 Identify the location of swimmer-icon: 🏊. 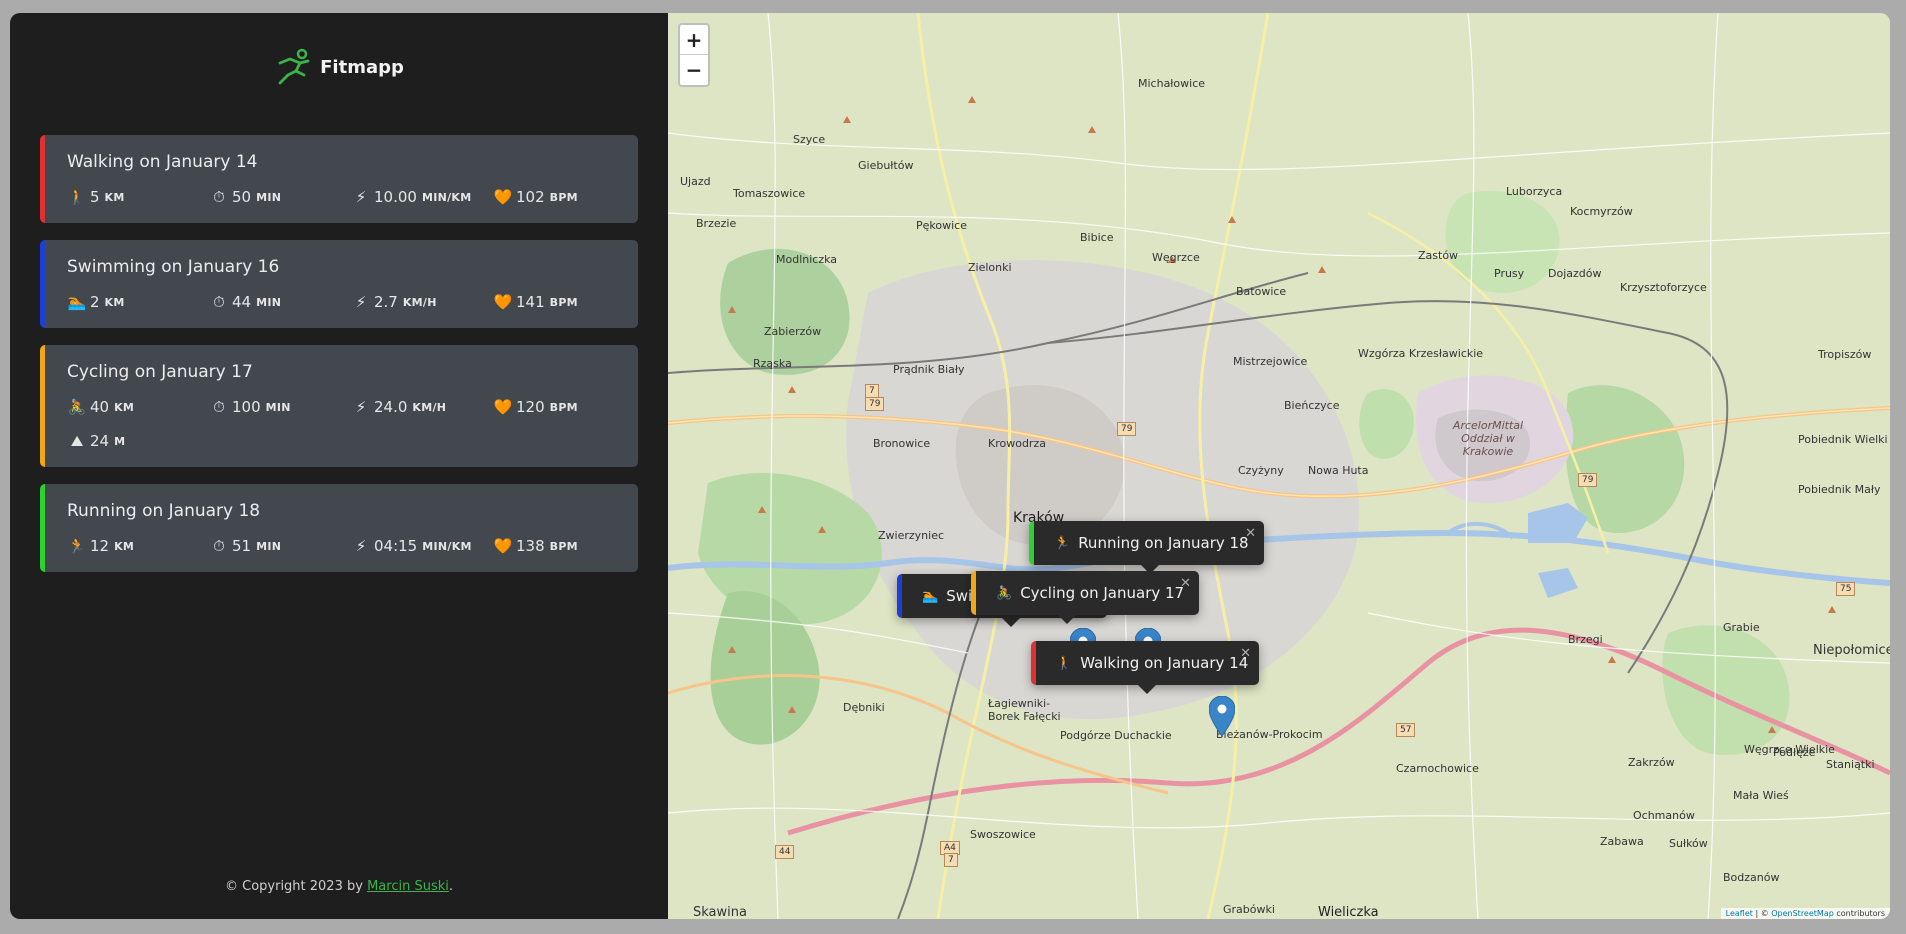
(77, 302).